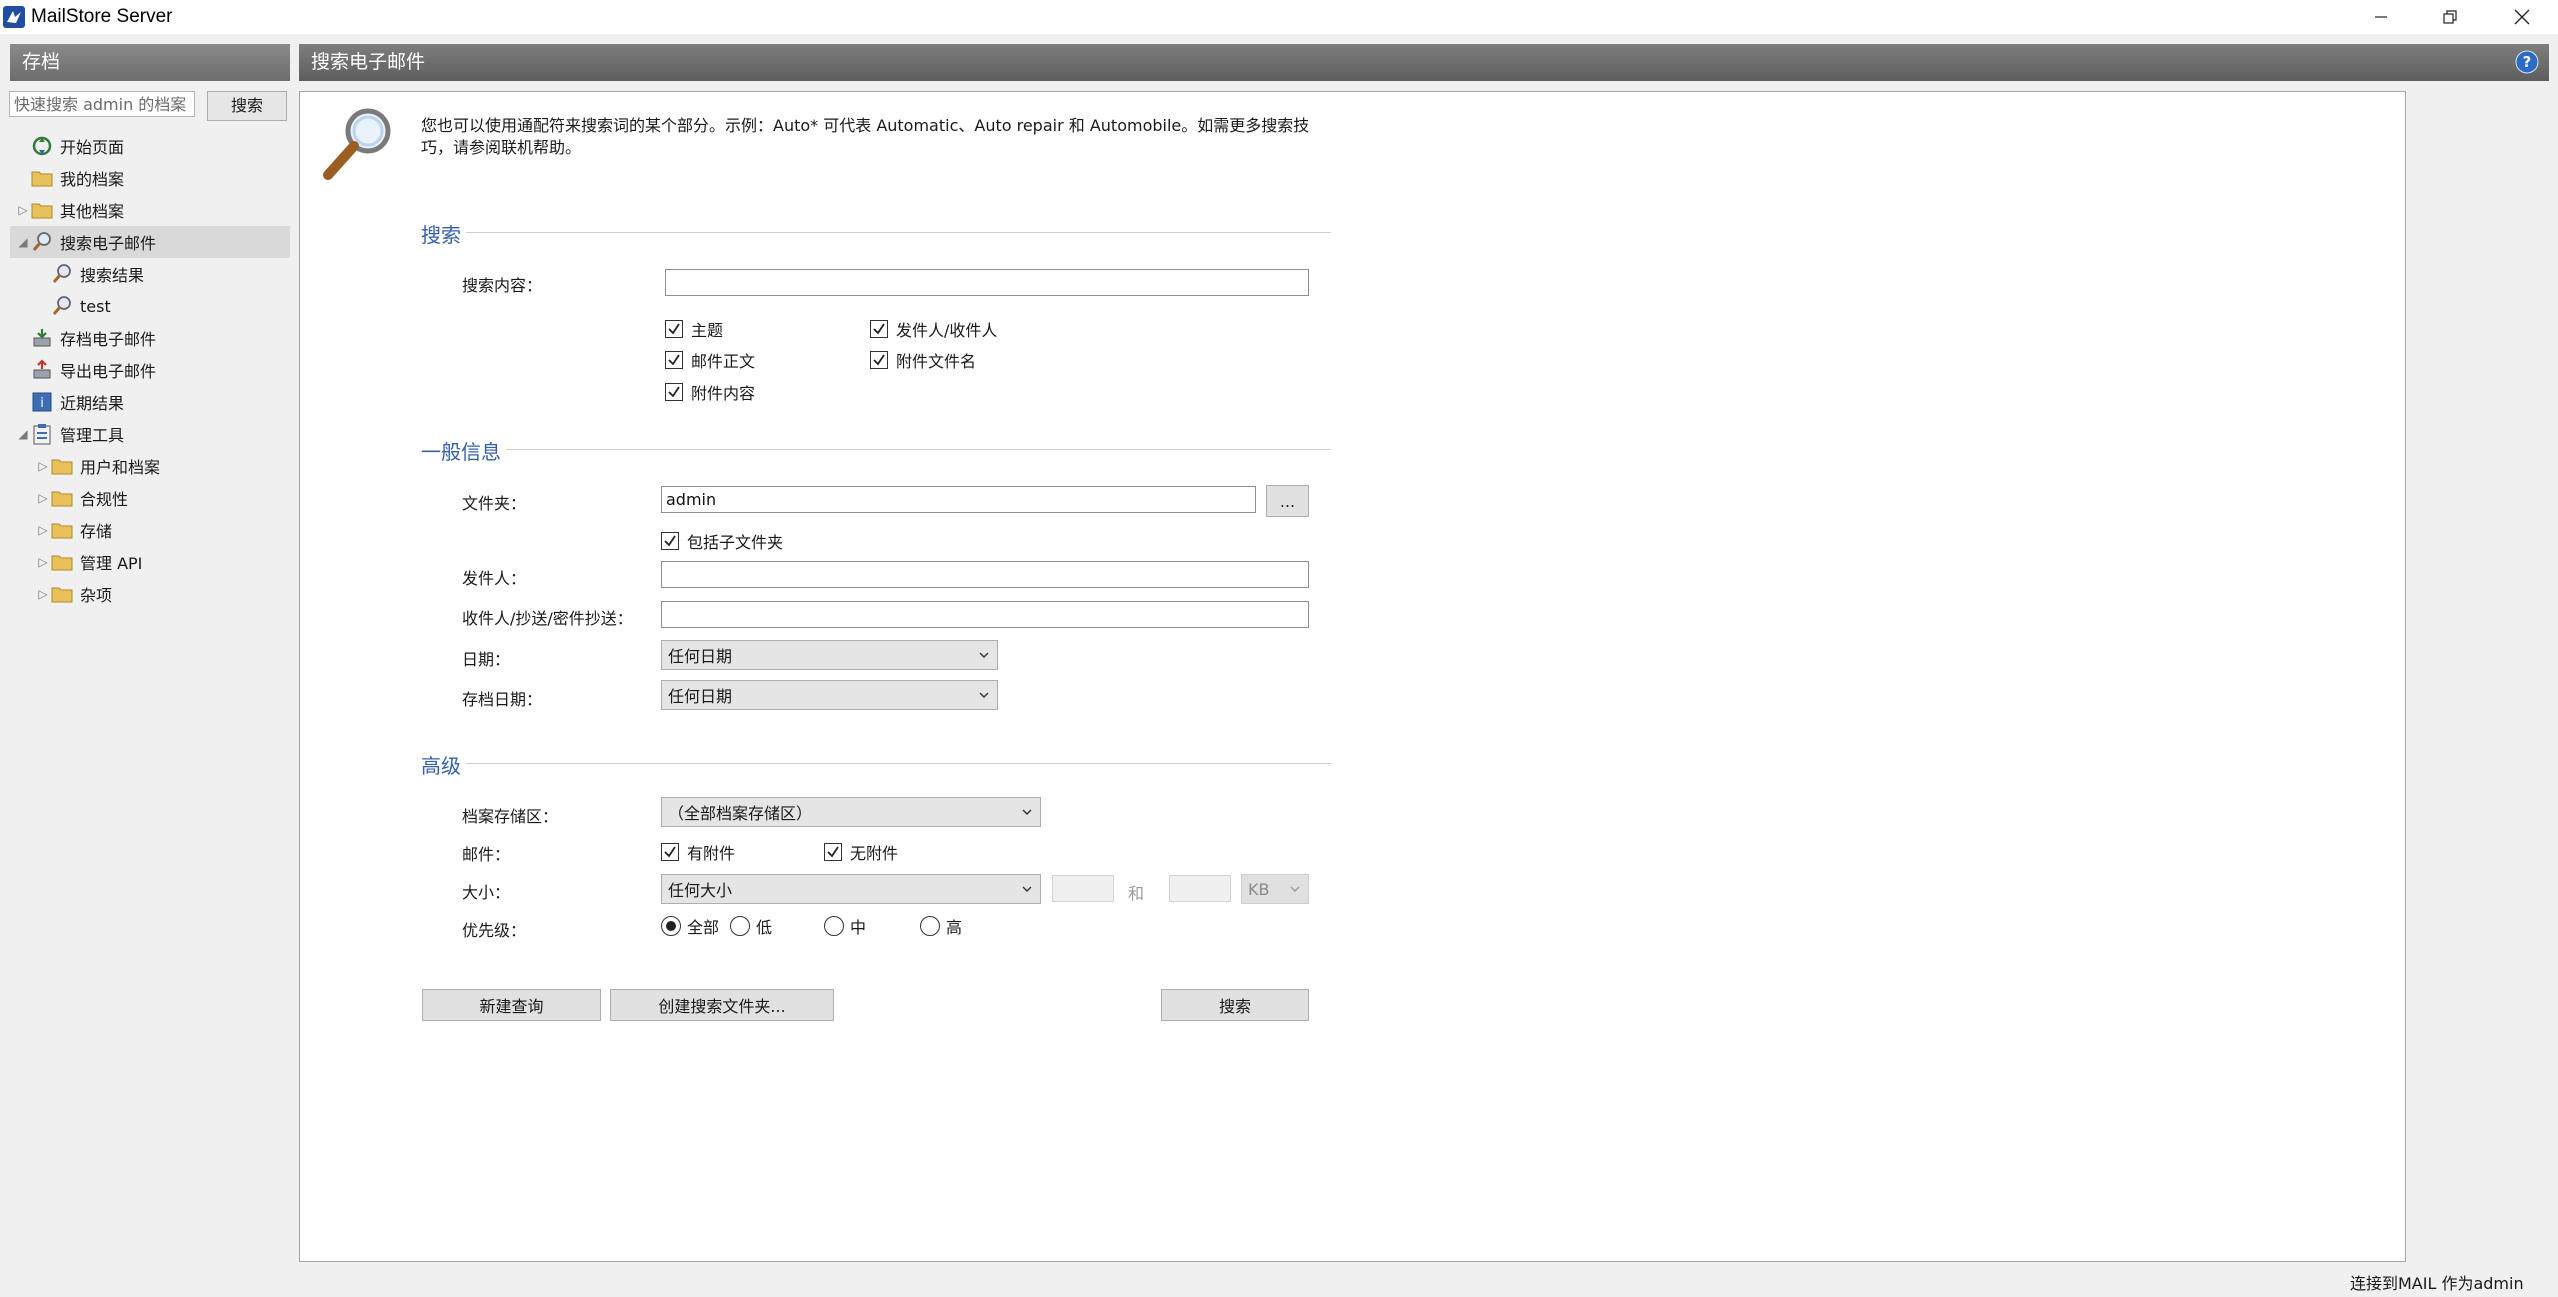  I want to click on minimize-button, so click(2381, 17).